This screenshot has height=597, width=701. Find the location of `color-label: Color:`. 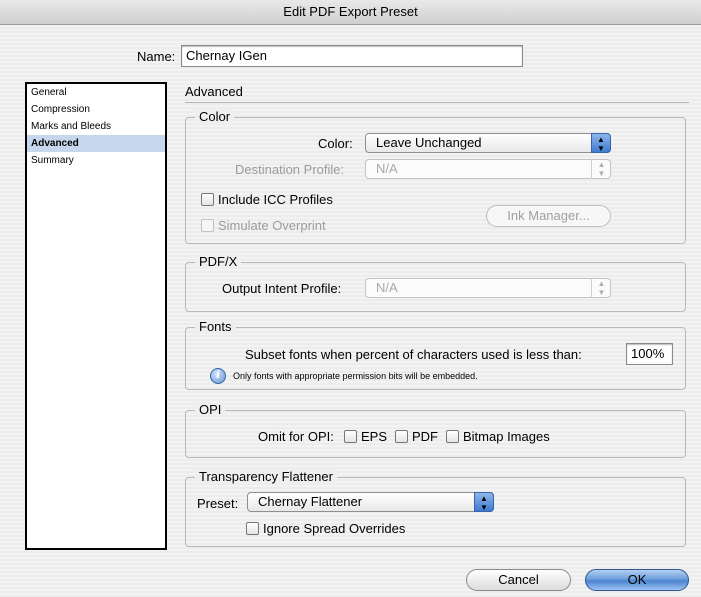

color-label: Color: is located at coordinates (335, 143).